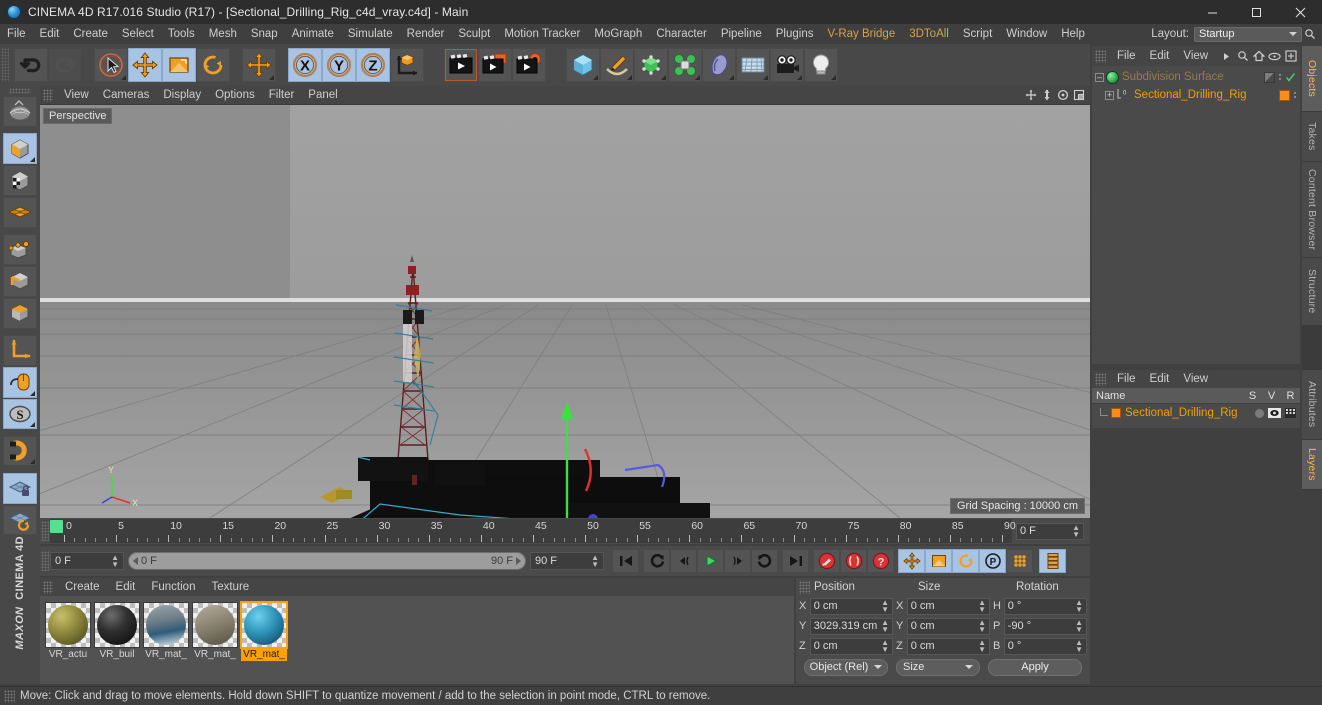 This screenshot has height=705, width=1322. What do you see at coordinates (753, 65) in the screenshot?
I see `add-environment-button` at bounding box center [753, 65].